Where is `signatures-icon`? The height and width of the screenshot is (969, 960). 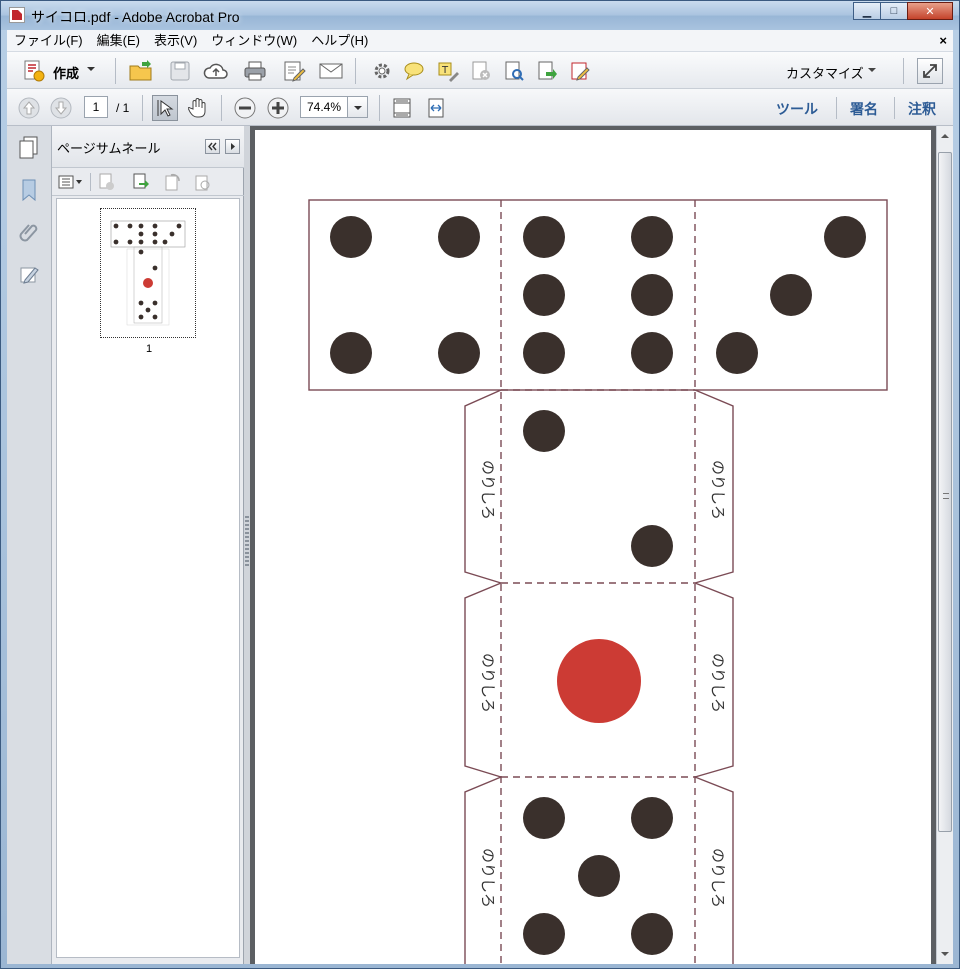 signatures-icon is located at coordinates (29, 274).